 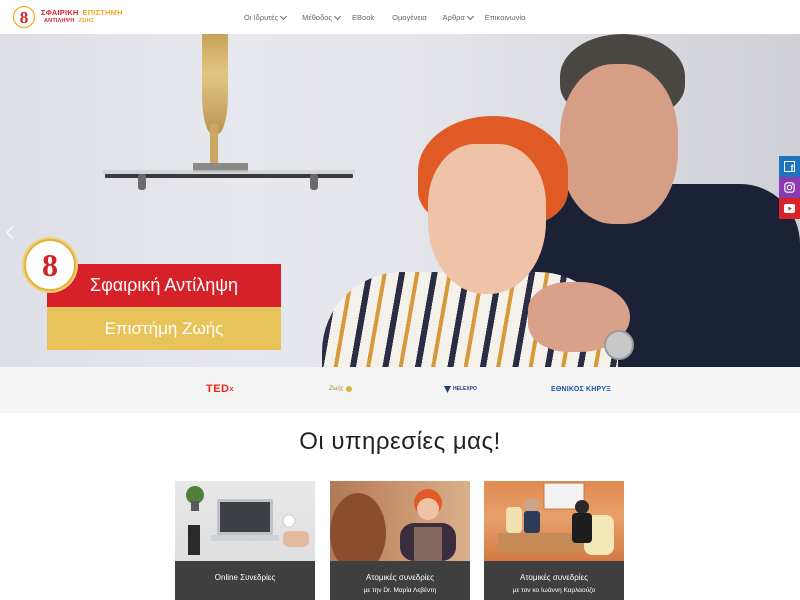 I want to click on nav-item-ebook: EBook, so click(x=363, y=17).